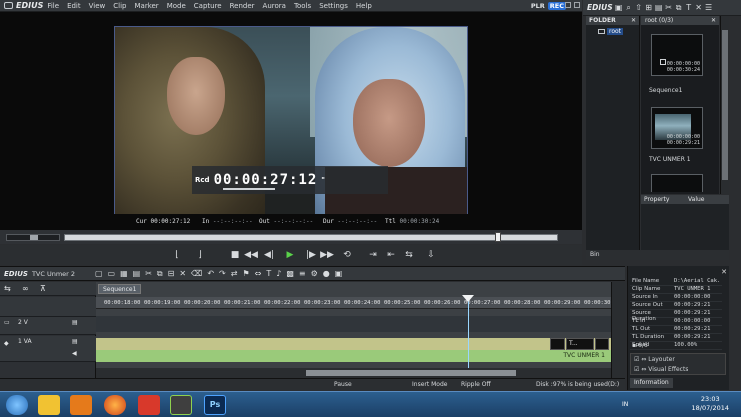 The image size is (741, 417). Describe the element at coordinates (43, 288) in the screenshot. I see `snap-icon: ⊼` at that location.